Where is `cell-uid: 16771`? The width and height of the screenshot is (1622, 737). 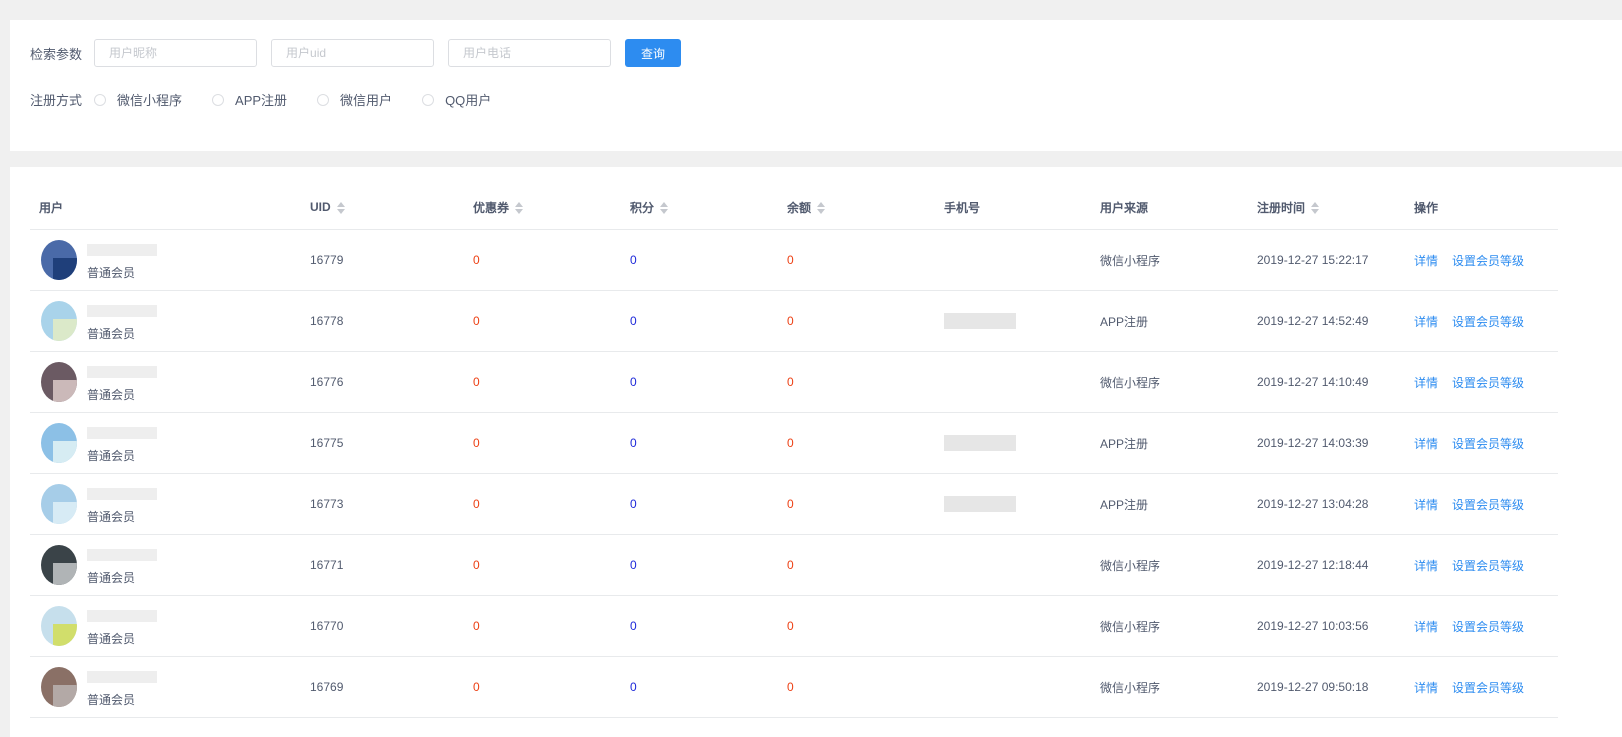 cell-uid: 16771 is located at coordinates (382, 565).